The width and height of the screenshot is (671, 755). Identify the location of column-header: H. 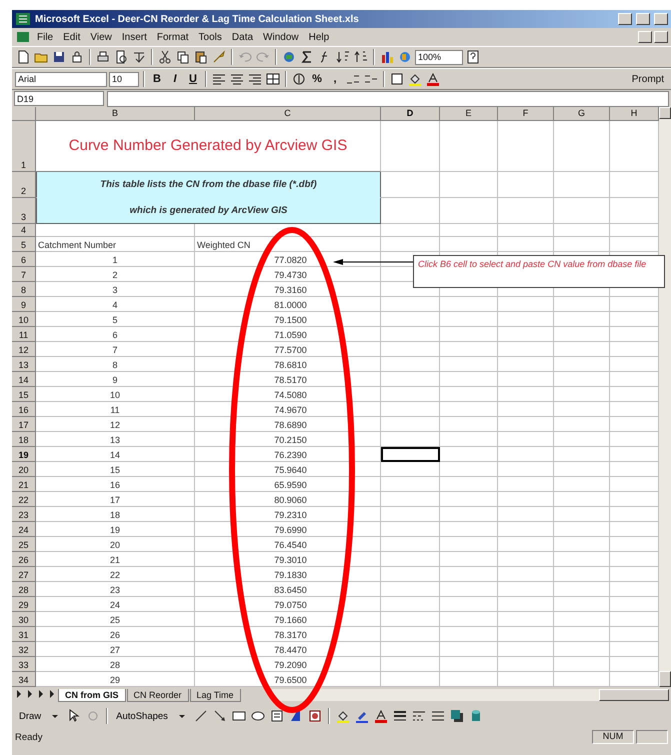
(634, 114).